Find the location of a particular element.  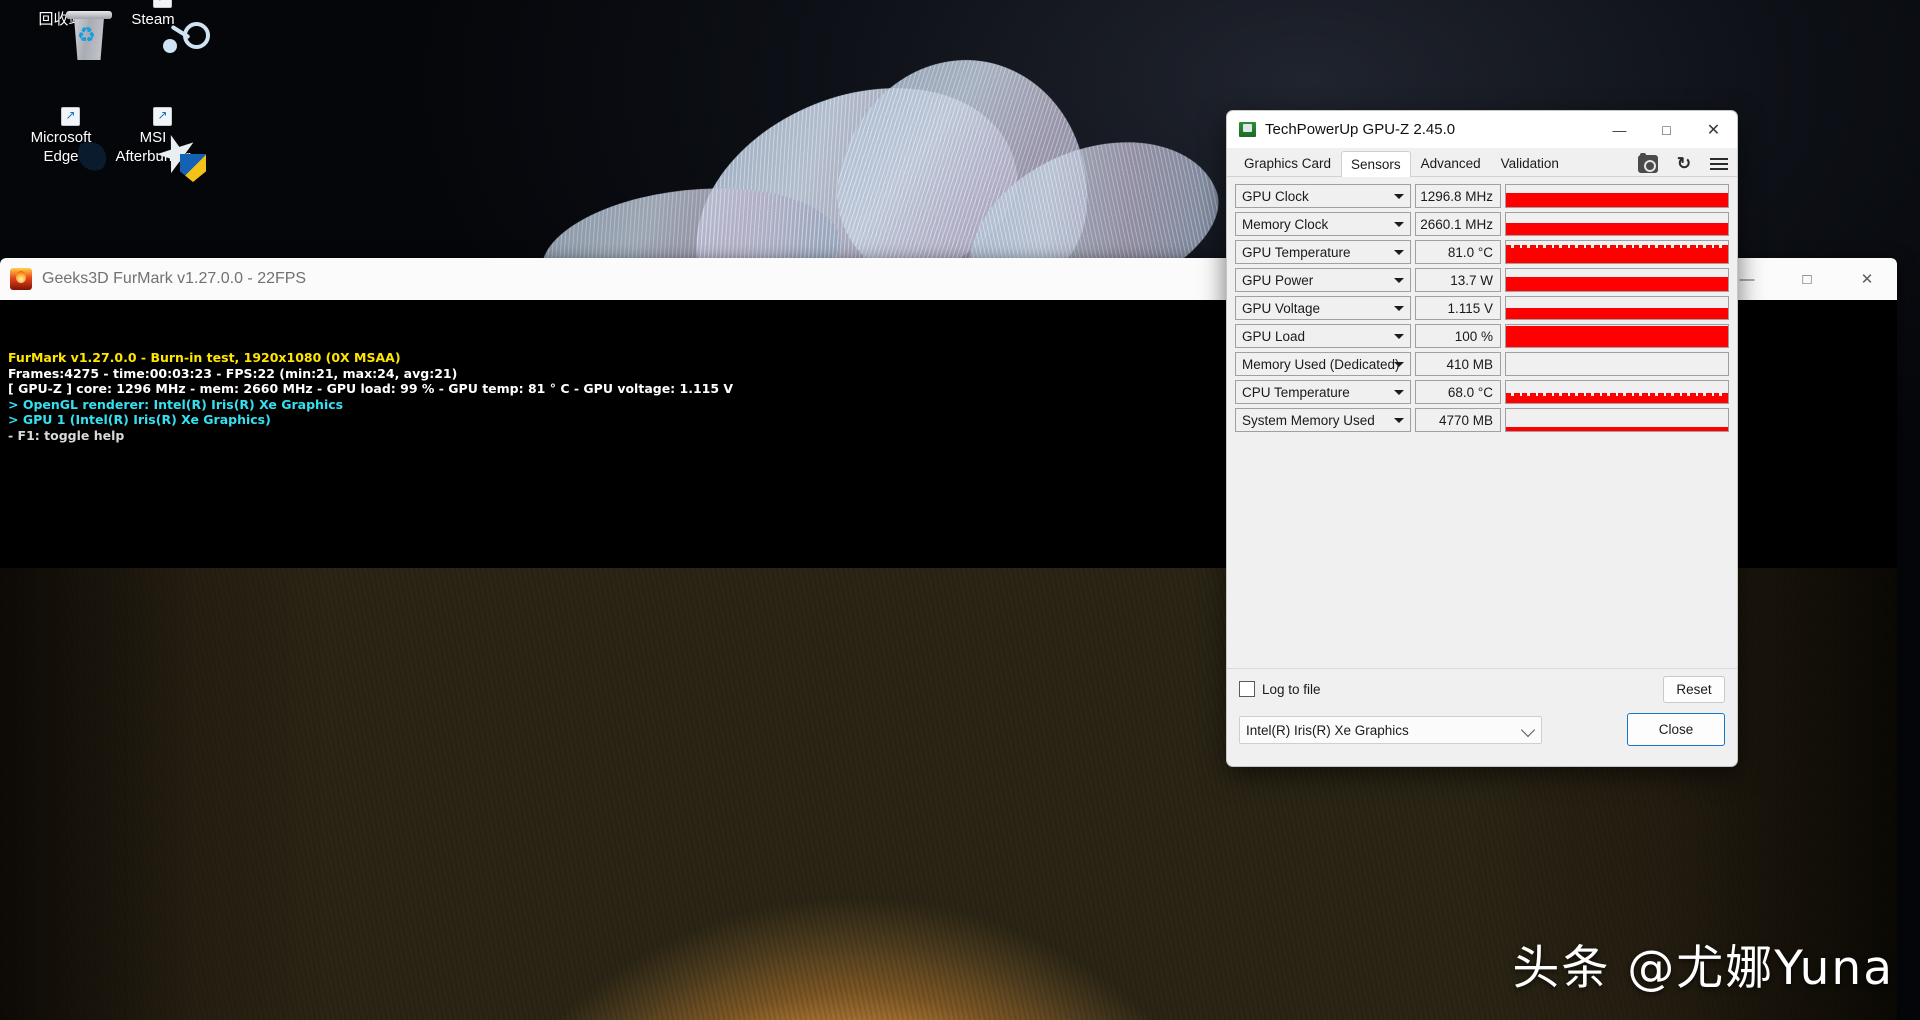

tab-advanced: Advanced is located at coordinates (1451, 163).